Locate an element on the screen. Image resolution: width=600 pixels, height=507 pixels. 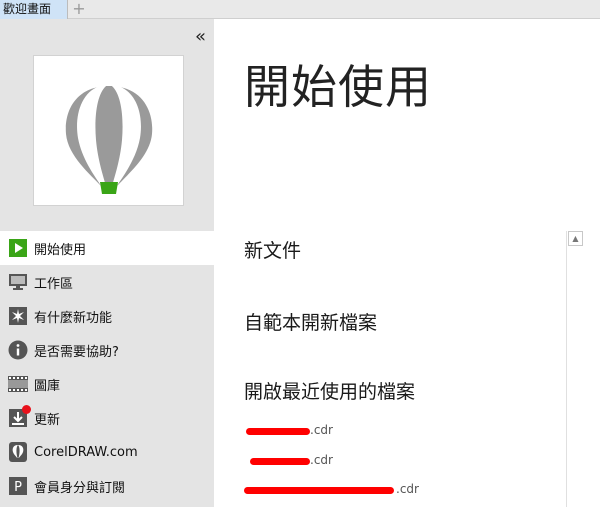
info-icon is located at coordinates (18, 350).